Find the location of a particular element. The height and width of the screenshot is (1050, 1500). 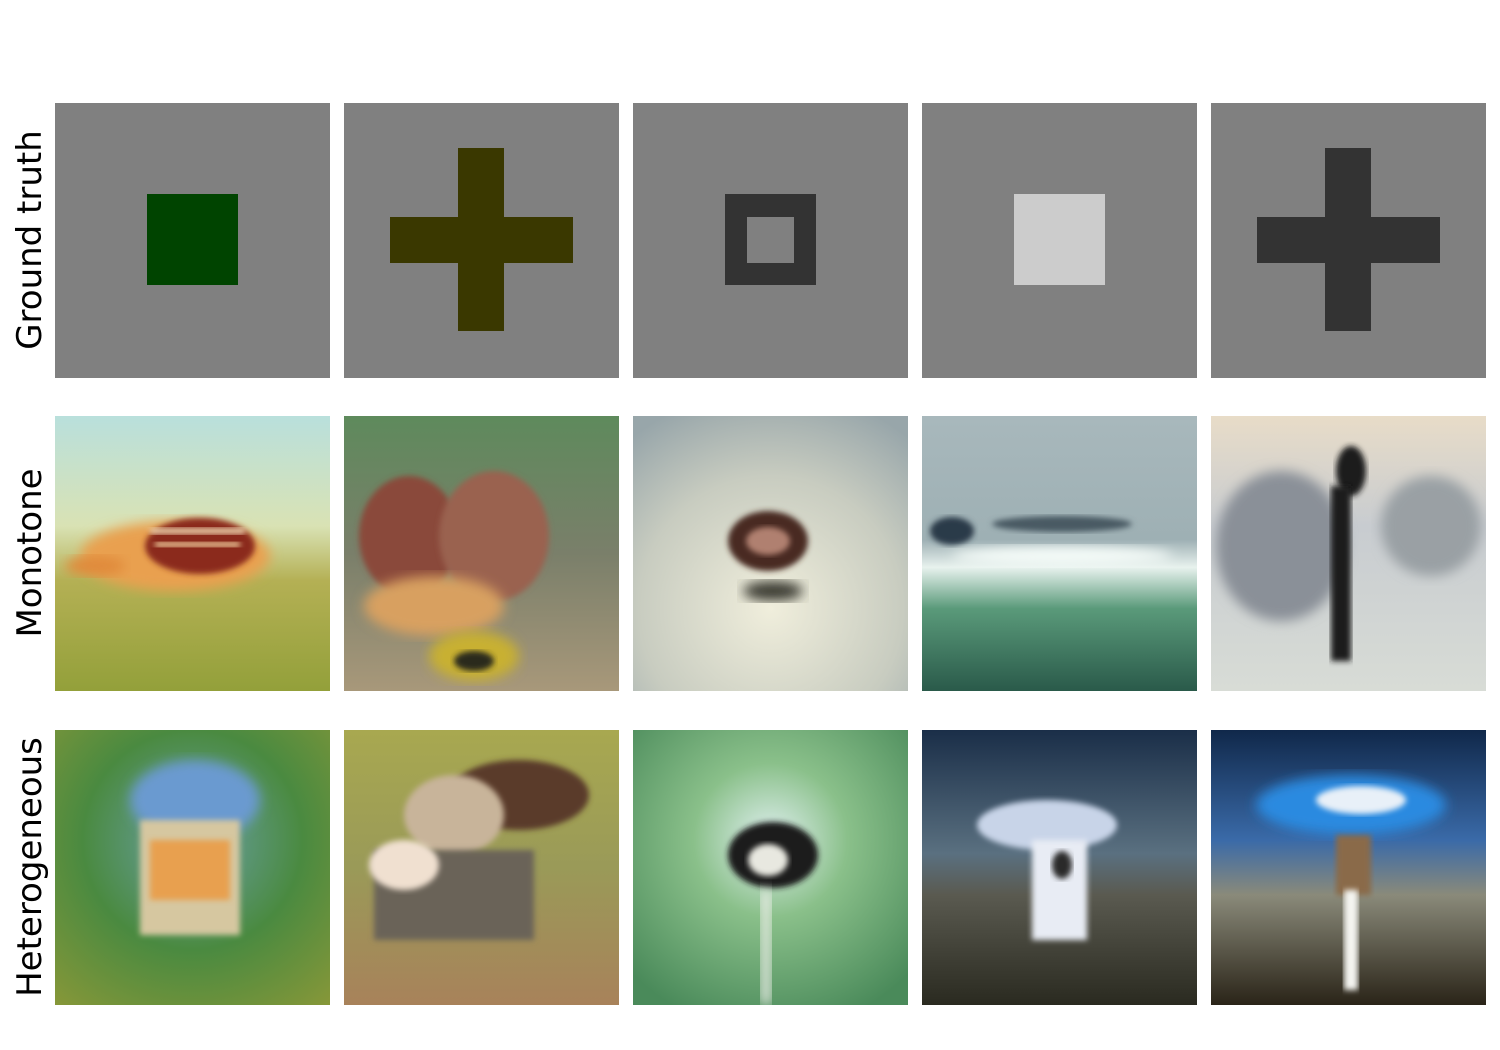

stimulus-dark-square-outline is located at coordinates (770, 240).